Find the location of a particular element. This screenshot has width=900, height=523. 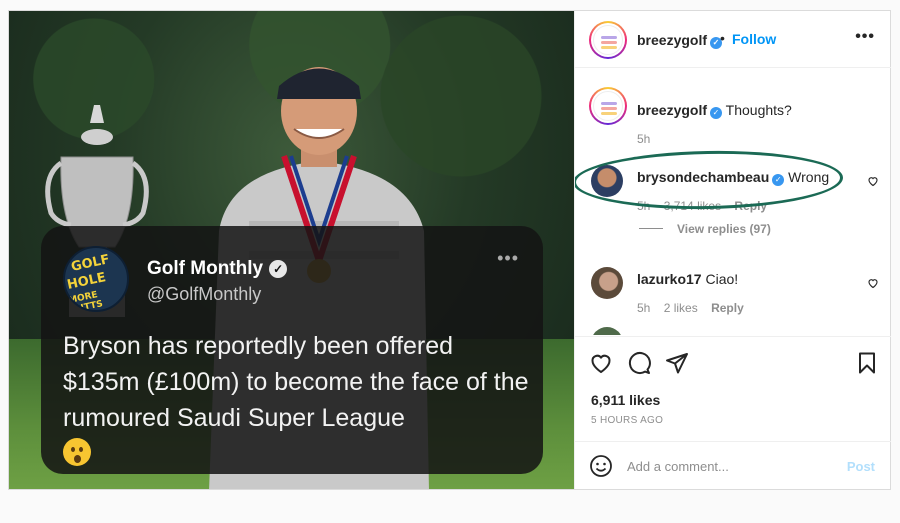

author-avatar is located at coordinates (608, 40).